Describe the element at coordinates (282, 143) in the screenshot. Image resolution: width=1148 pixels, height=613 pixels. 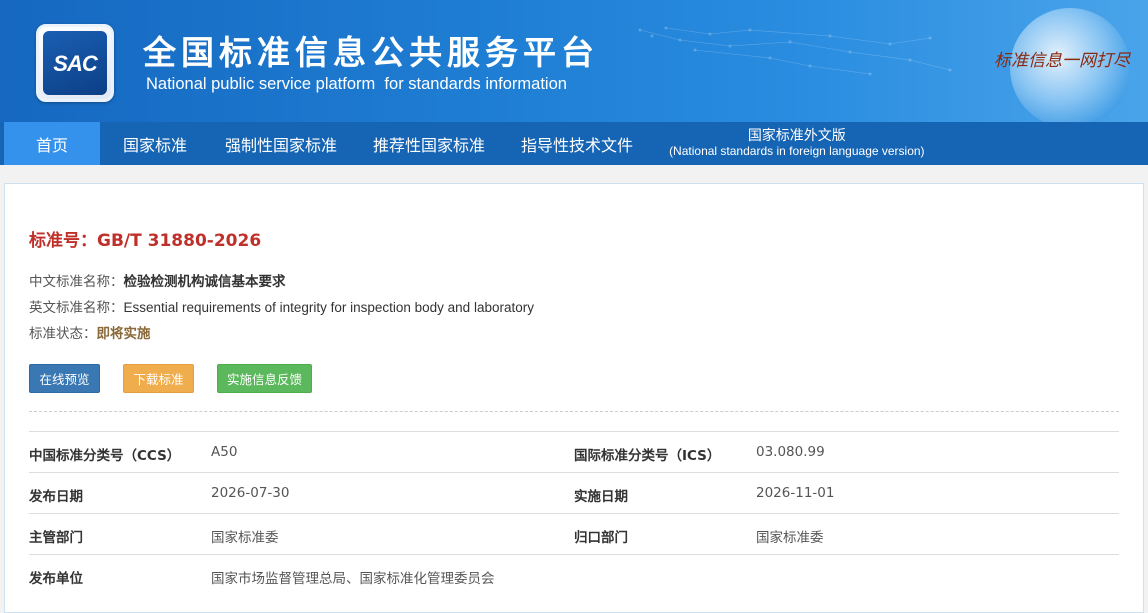
I see `nav-mandatory-standards: 强制性国家标准` at that location.